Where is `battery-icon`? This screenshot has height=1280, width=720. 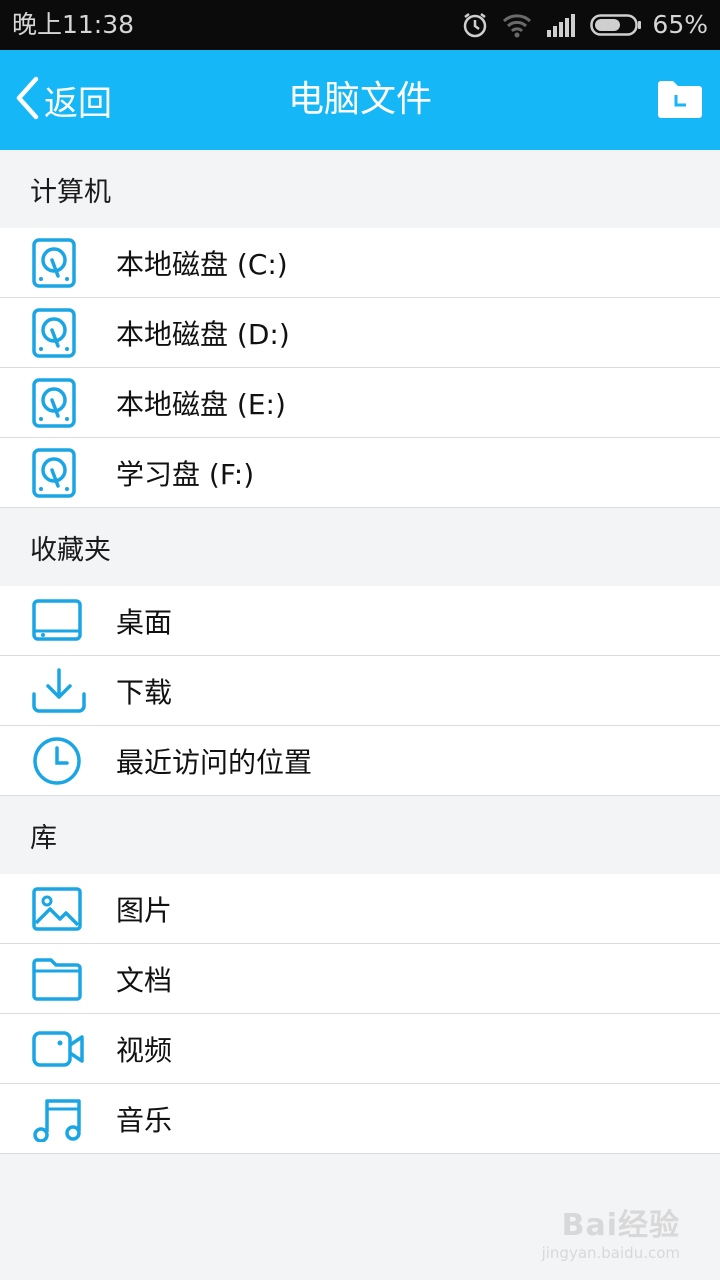 battery-icon is located at coordinates (616, 25).